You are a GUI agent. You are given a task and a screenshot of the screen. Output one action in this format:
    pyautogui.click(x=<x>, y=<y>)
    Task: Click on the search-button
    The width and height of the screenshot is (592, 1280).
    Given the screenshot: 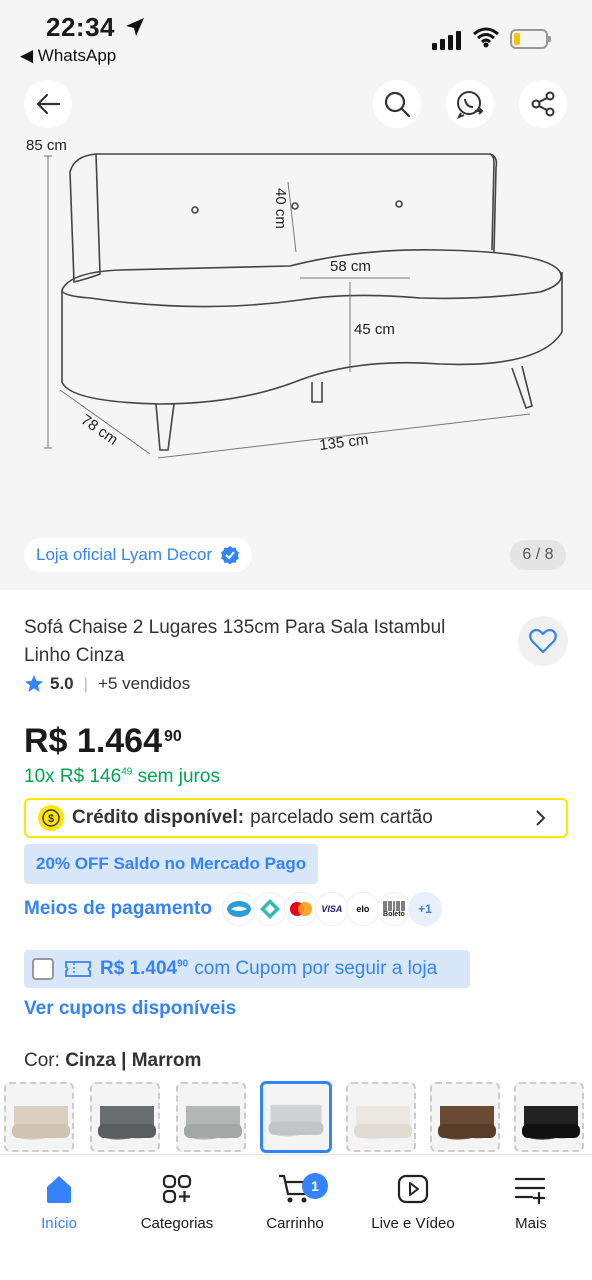 What is the action you would take?
    pyautogui.click(x=397, y=104)
    